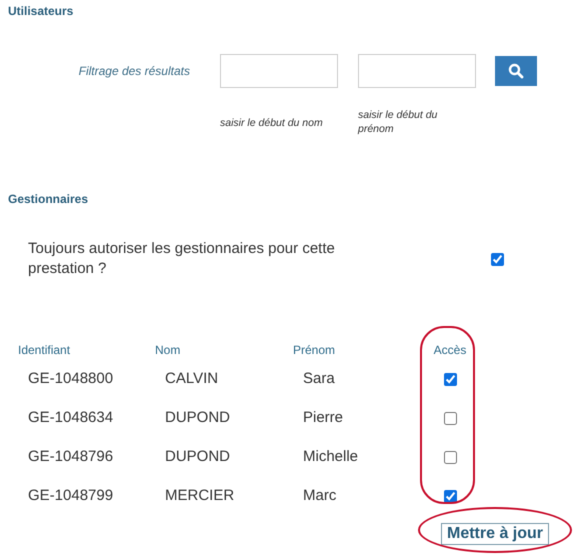  Describe the element at coordinates (168, 351) in the screenshot. I see `column-header: Nom` at that location.